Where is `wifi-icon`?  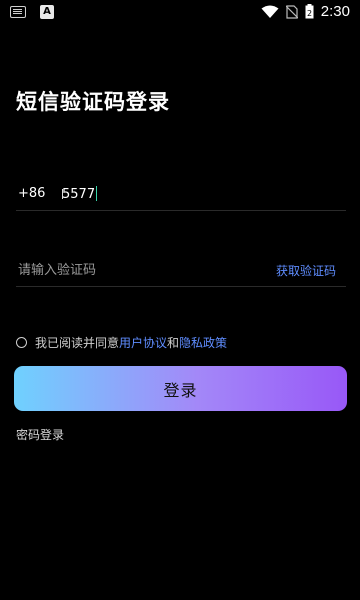 wifi-icon is located at coordinates (270, 11).